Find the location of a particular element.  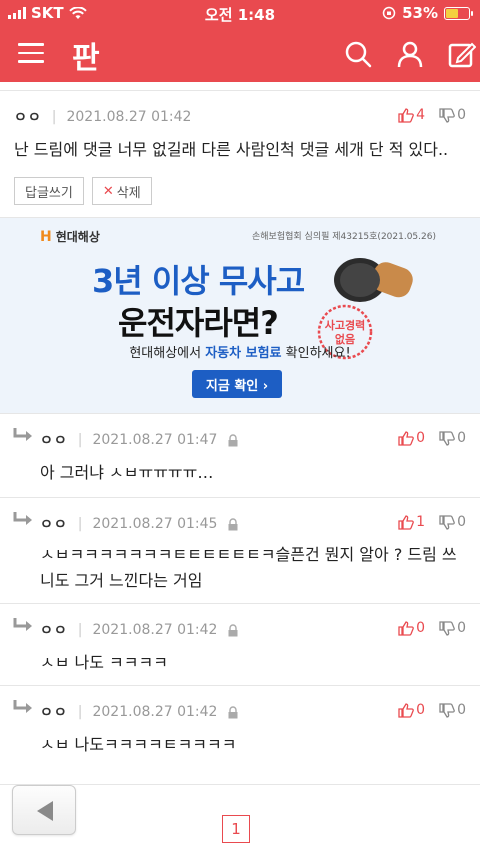

comment-meta: ㅇㅇ | 2021.08.27 01:47 is located at coordinates (139, 440).